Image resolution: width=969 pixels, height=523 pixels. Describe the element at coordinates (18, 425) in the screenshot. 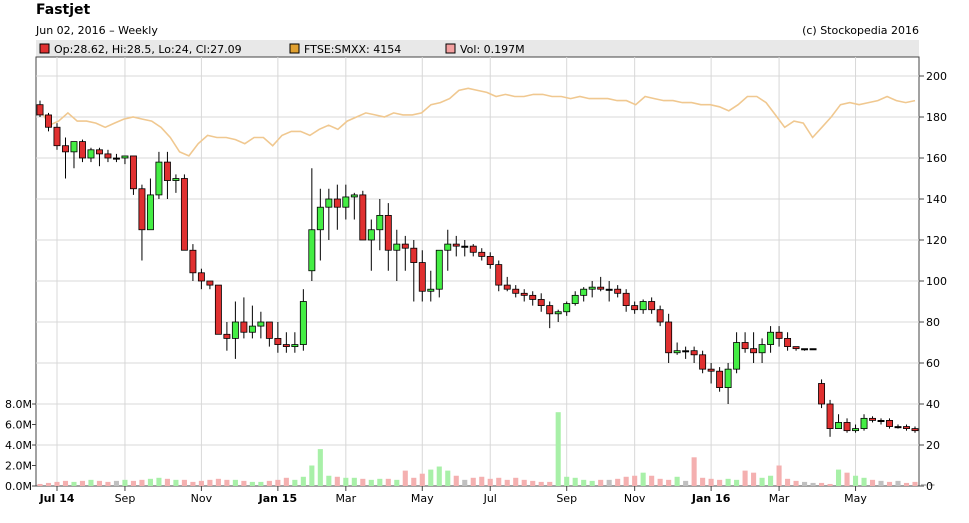

I see `volume-tick-label: 6.0M` at that location.